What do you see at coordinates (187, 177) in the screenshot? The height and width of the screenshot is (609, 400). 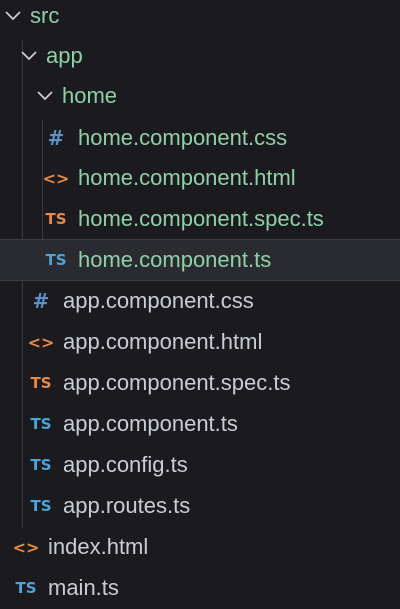 I see `file-label: home.component.html` at bounding box center [187, 177].